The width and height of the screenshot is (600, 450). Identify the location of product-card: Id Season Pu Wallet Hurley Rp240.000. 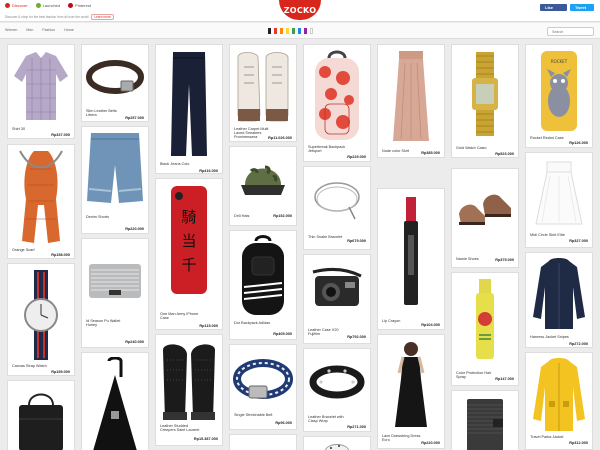
(115, 293).